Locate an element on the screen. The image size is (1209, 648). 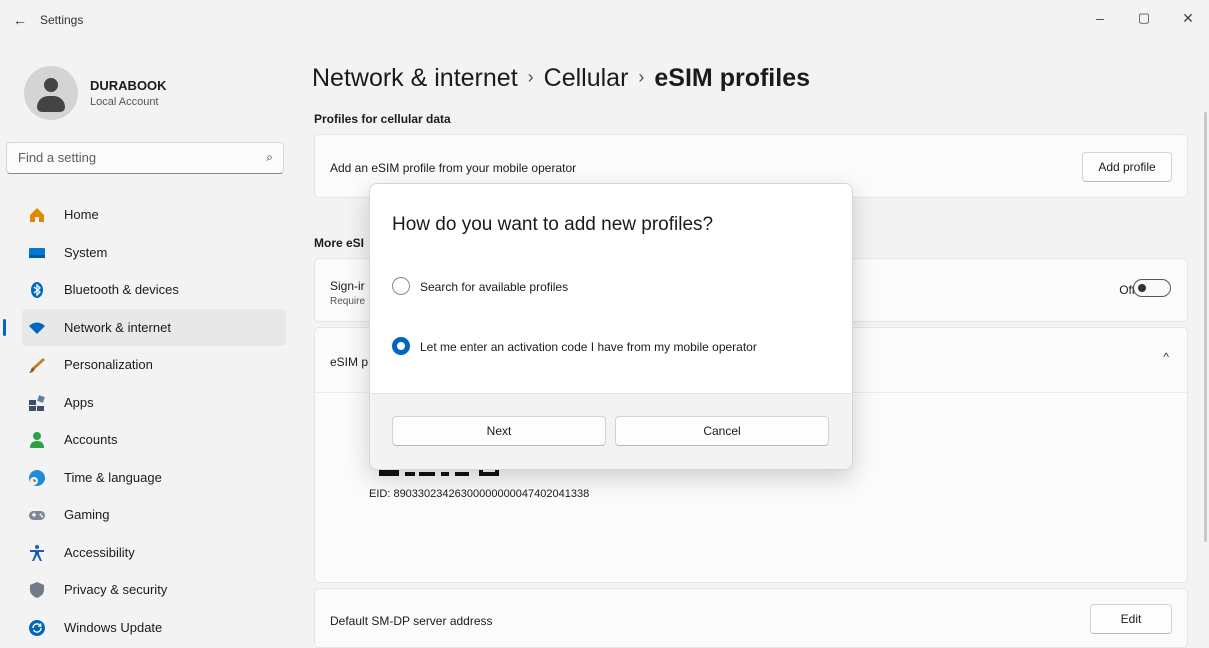
dialog-title: How do you want to add new profiles? is located at coordinates (553, 224).